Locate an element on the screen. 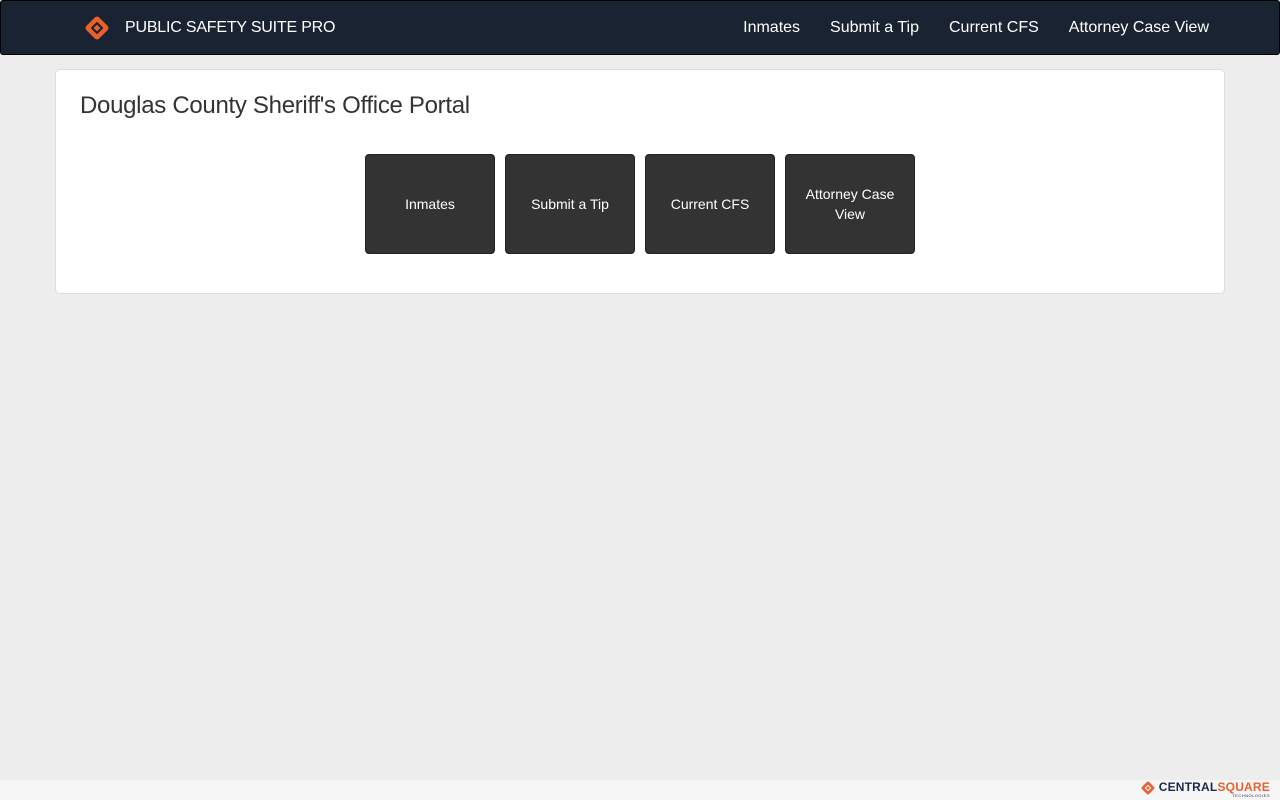  brand: PUBLIC SAFETY SUITE PRO is located at coordinates (209, 28).